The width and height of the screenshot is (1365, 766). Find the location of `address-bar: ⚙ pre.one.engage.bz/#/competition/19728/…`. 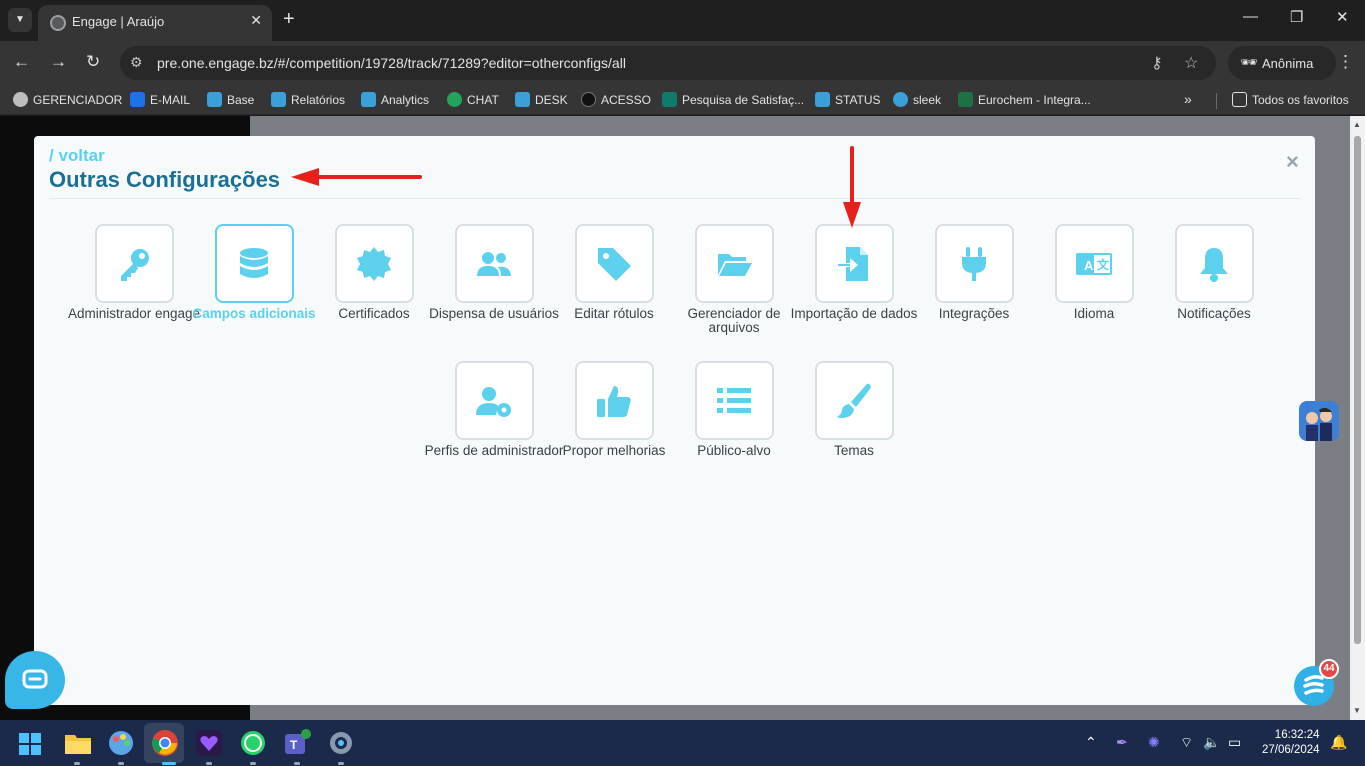

address-bar: ⚙ pre.one.engage.bz/#/competition/19728/… is located at coordinates (668, 63).